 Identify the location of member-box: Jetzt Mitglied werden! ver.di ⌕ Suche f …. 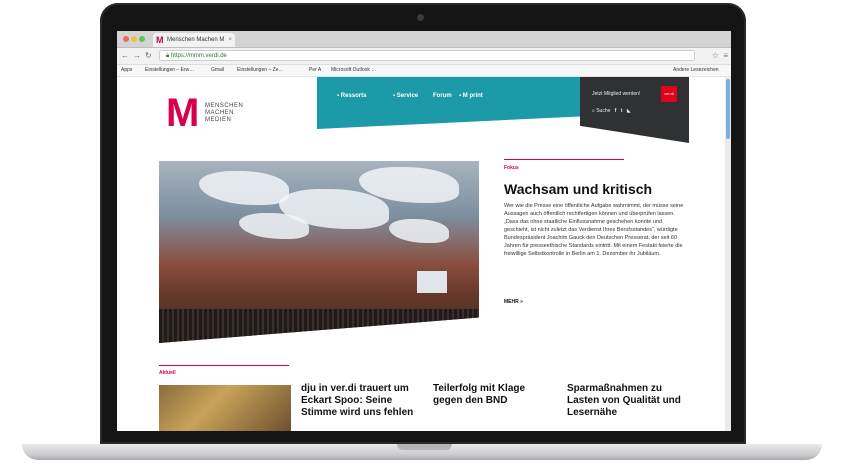
(634, 110).